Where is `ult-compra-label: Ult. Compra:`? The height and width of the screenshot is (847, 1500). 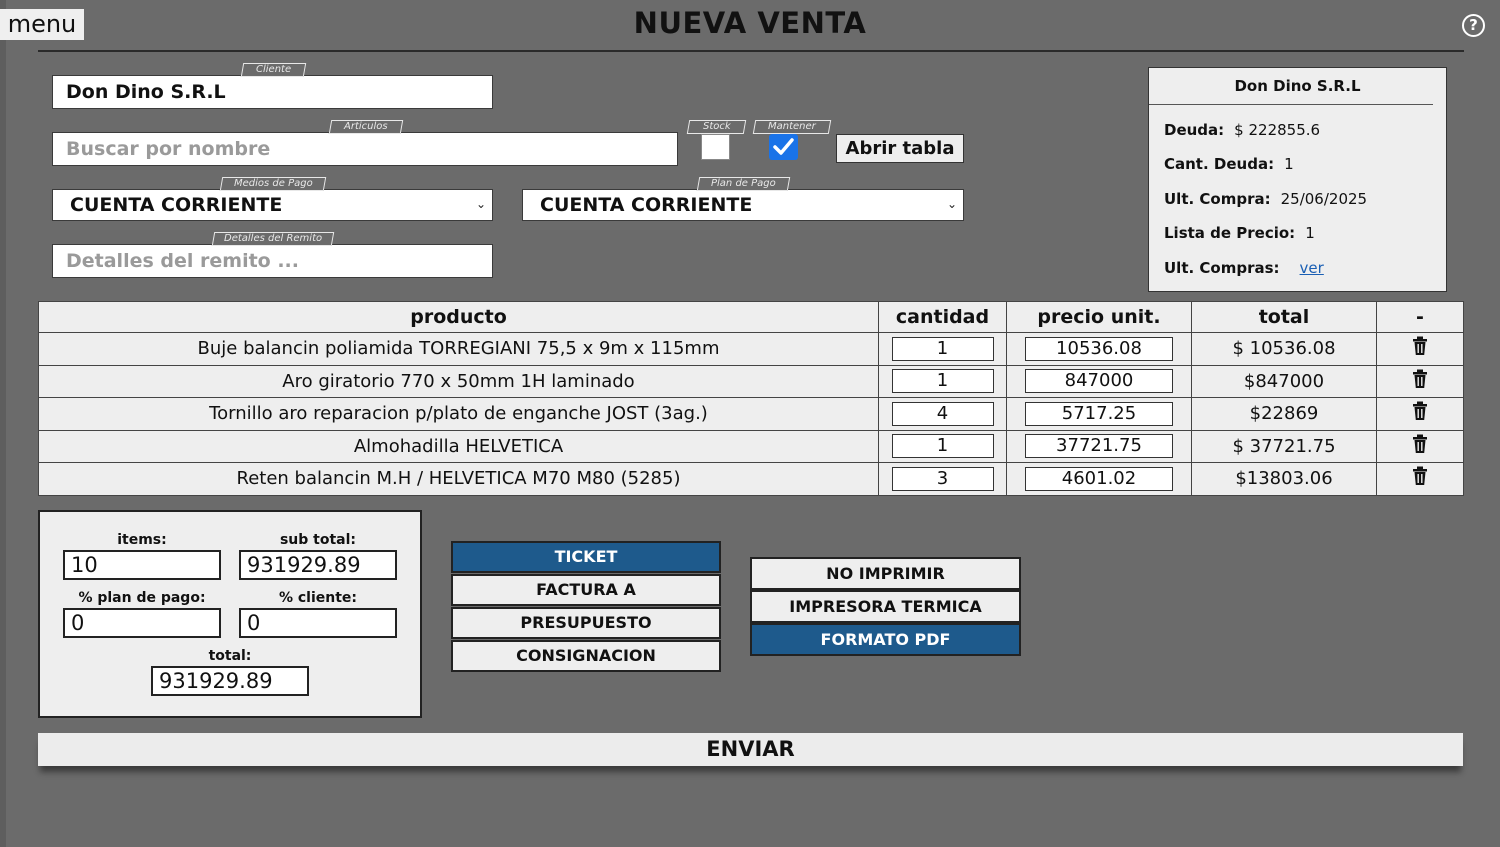 ult-compra-label: Ult. Compra: is located at coordinates (1217, 199).